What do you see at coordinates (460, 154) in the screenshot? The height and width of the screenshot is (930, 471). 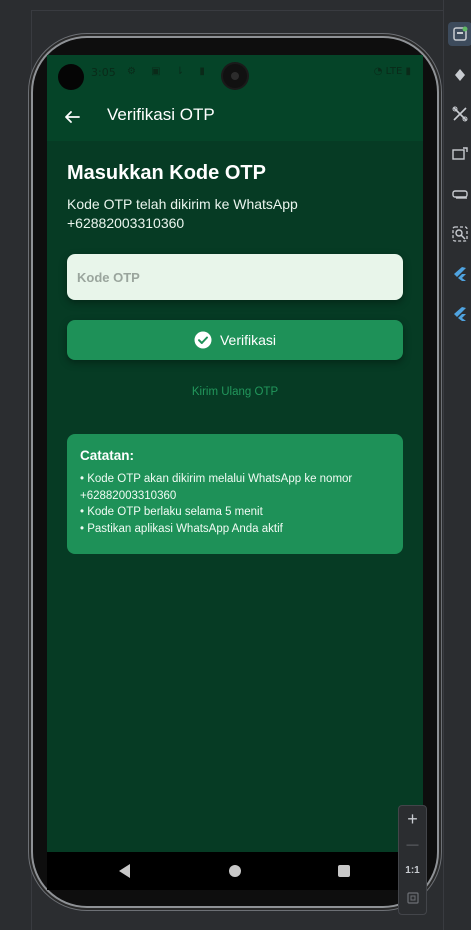 I see `device-explorer-icon` at bounding box center [460, 154].